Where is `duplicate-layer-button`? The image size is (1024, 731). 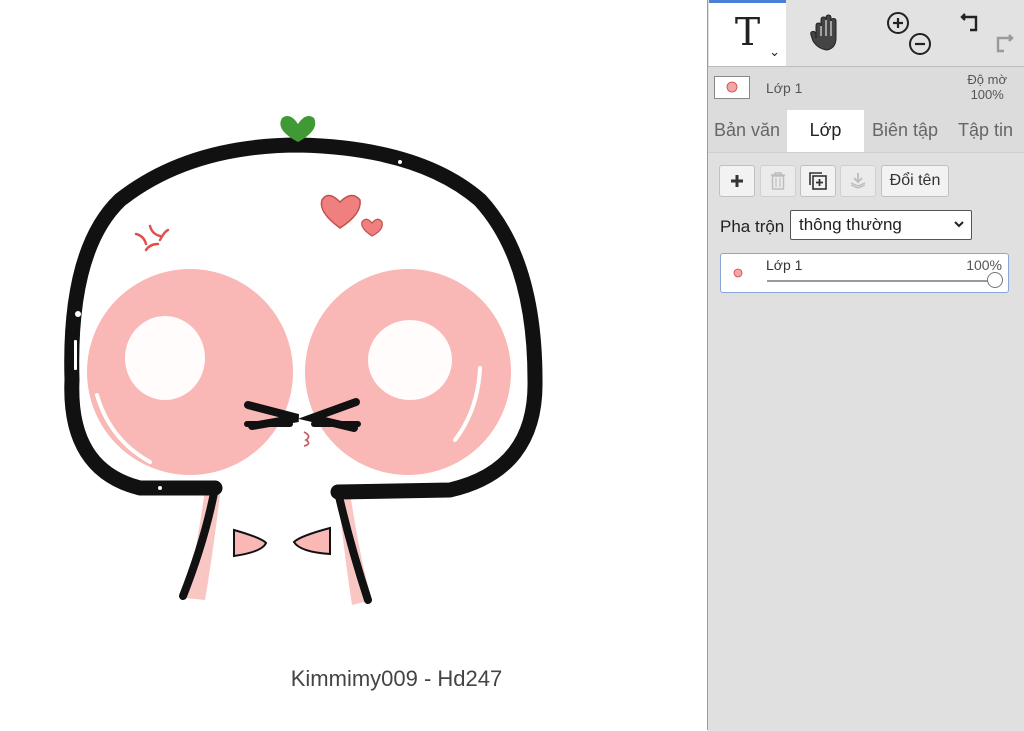 duplicate-layer-button is located at coordinates (818, 181).